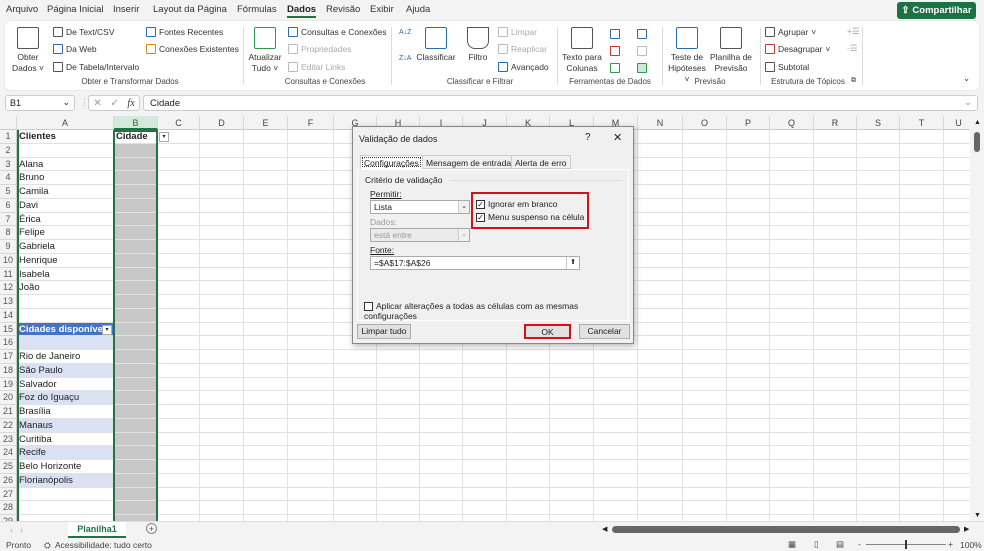  I want to click on collapse-dialog-icon: ⬆, so click(572, 263).